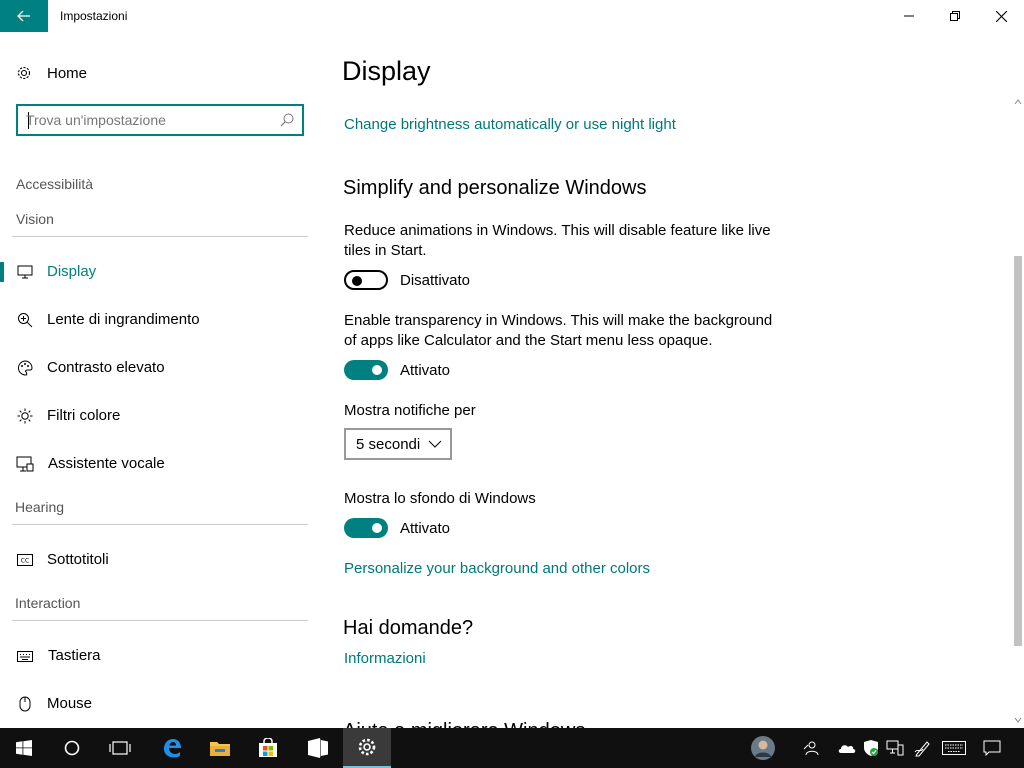 The width and height of the screenshot is (1024, 768). Describe the element at coordinates (410, 410) in the screenshot. I see `notifications-label: Mostra notifiche per` at that location.